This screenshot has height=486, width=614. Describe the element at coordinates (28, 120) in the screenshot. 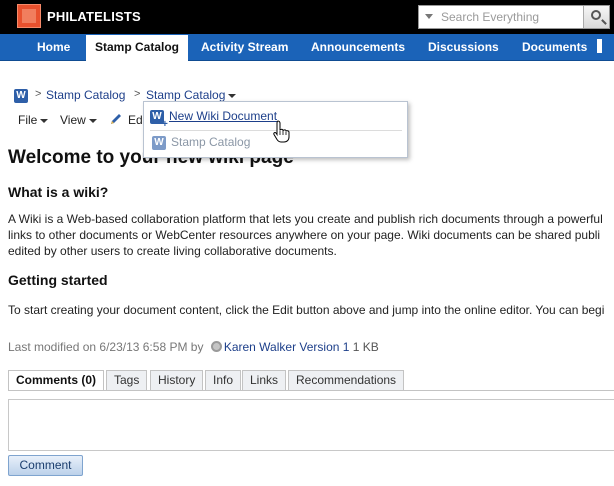

I see `file-menu-label: File` at that location.